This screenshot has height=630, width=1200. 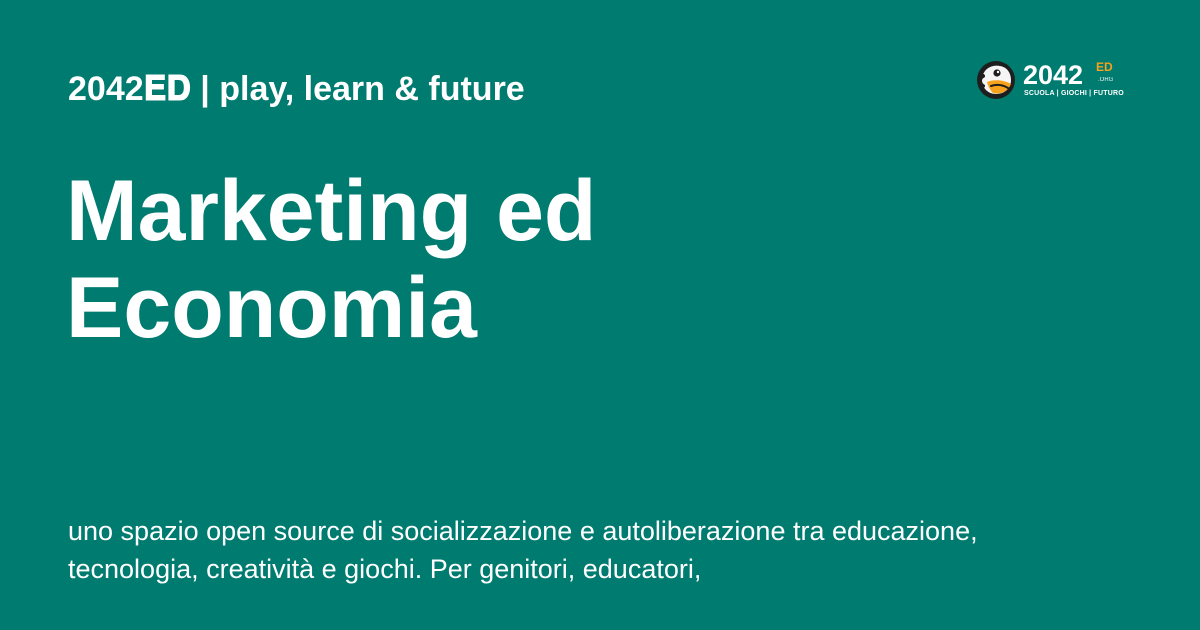 What do you see at coordinates (1104, 67) in the screenshot?
I see `logo-superscript-ed: ED` at bounding box center [1104, 67].